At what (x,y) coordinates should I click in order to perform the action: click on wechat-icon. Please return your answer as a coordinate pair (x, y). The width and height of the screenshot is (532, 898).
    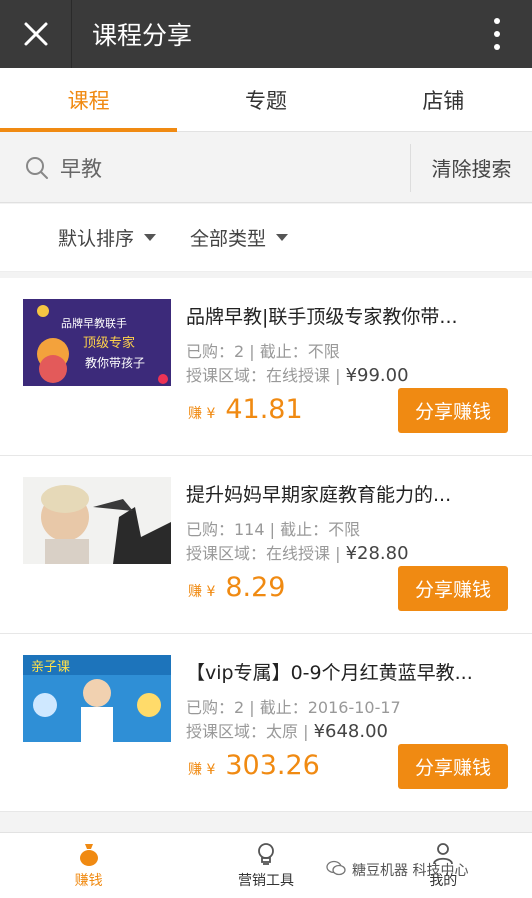
    Looking at the image, I should click on (336, 870).